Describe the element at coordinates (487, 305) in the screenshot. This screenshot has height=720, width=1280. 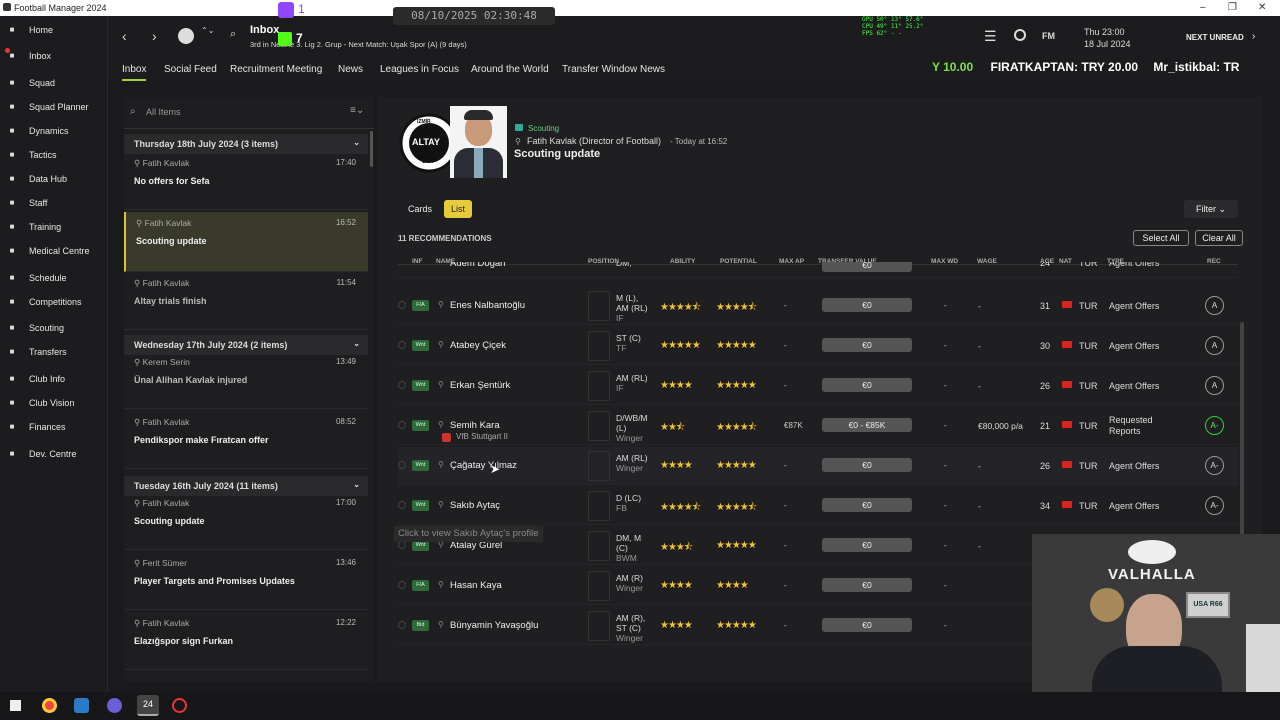
I see `player-name: Enes Nalbantoğlu` at that location.